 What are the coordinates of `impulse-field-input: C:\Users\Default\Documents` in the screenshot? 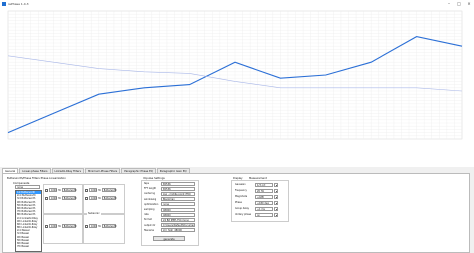 It's located at (178, 225).